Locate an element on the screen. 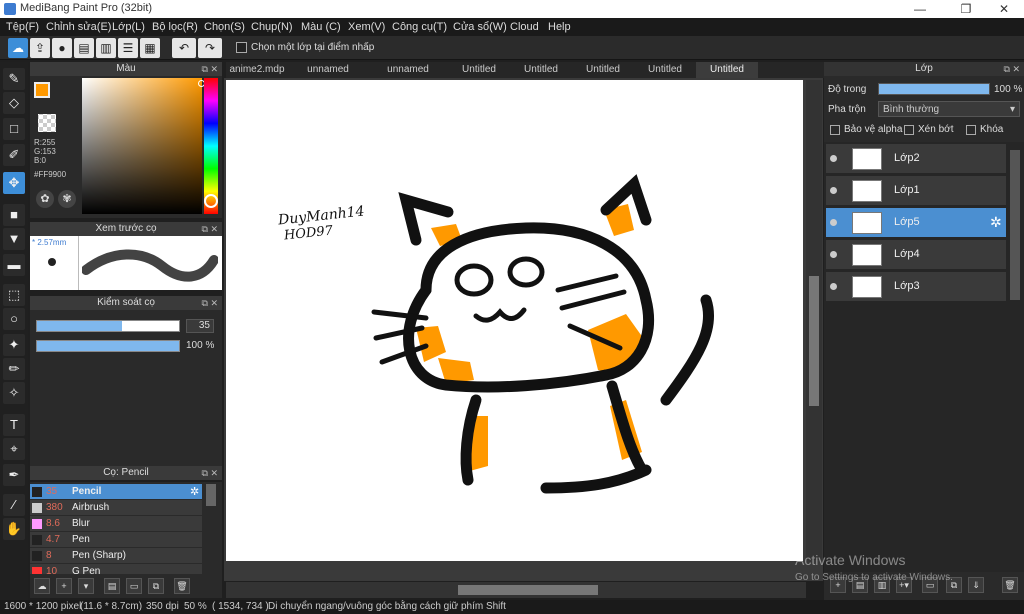  tab-anime2: anime2.mdp is located at coordinates (257, 70).